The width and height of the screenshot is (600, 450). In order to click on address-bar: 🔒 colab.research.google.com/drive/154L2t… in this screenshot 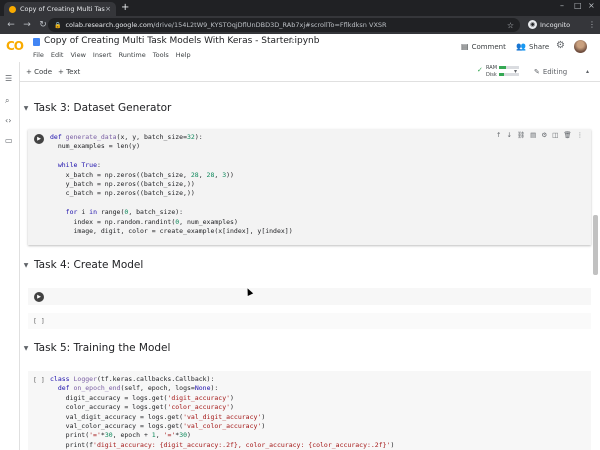, I will do `click(284, 25)`.